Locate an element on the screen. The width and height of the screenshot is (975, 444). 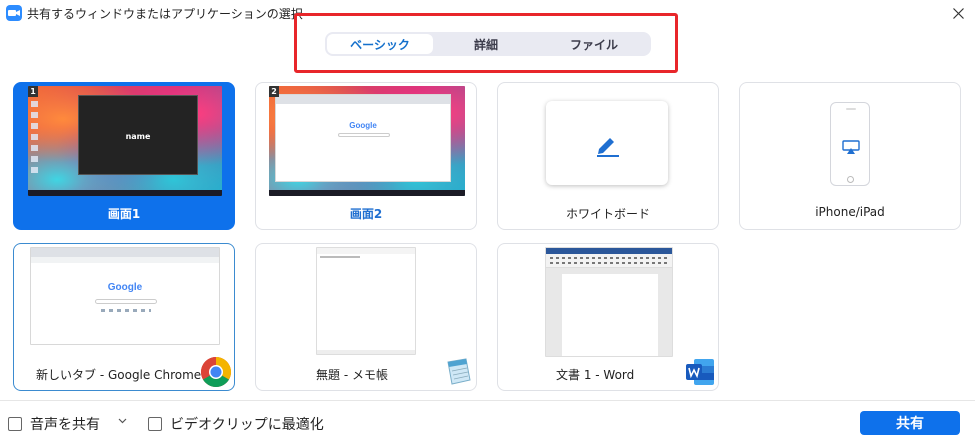
tab-files: ファイル is located at coordinates (594, 44).